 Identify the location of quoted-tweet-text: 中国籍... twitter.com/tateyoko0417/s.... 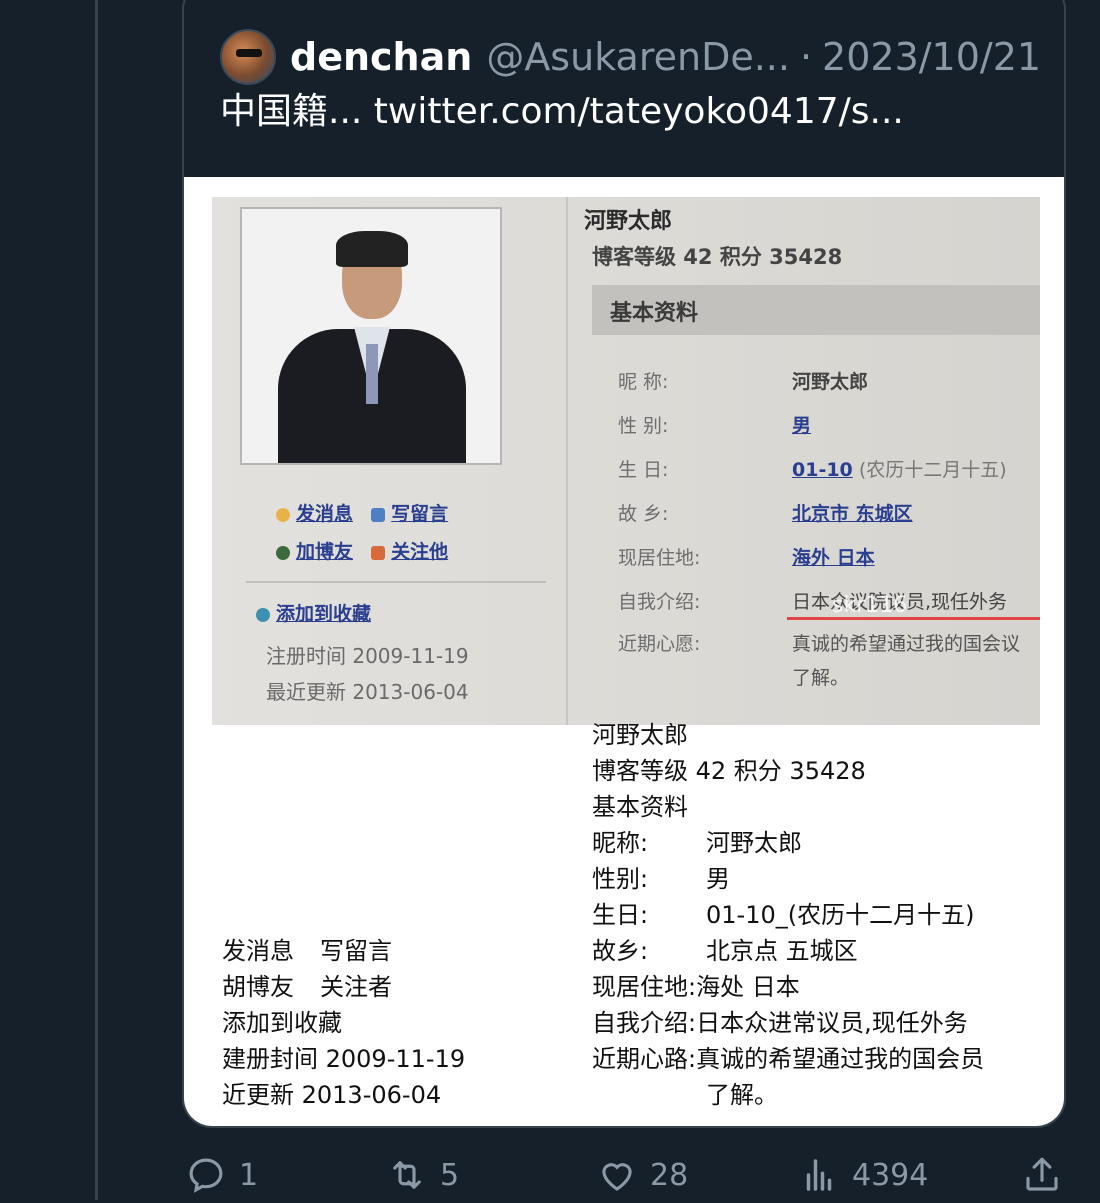
(562, 108).